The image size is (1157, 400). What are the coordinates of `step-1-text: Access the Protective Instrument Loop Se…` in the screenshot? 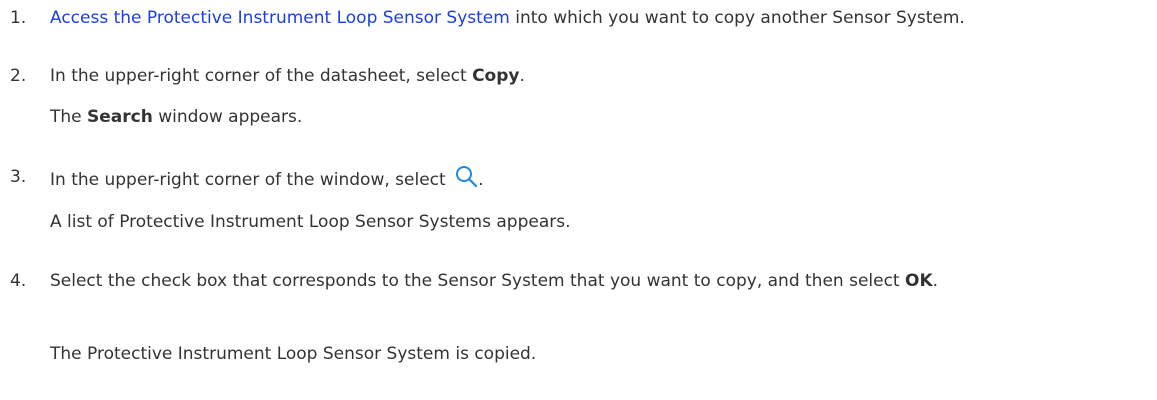 It's located at (600, 18).